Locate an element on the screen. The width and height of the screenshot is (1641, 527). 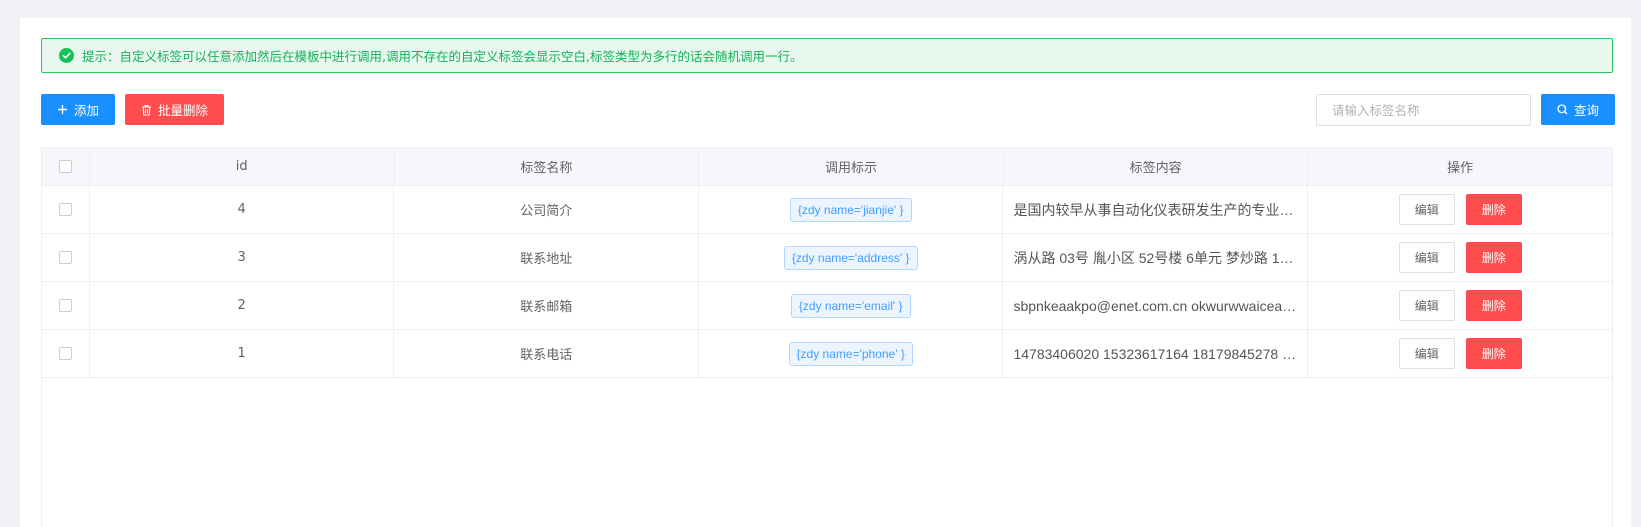
table-header: id 标签名称 调用标示 标签内容 操作 is located at coordinates (827, 167).